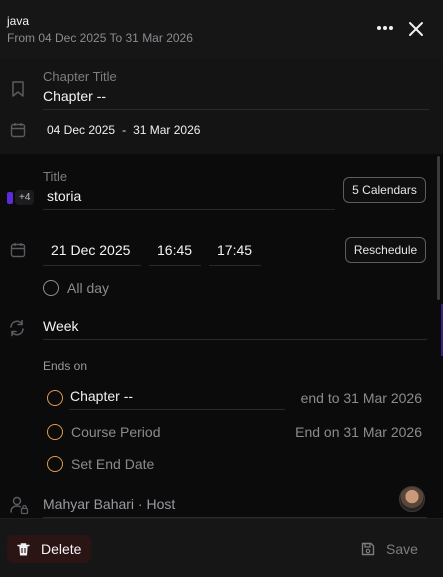  Describe the element at coordinates (18, 21) in the screenshot. I see `course-title: java` at that location.